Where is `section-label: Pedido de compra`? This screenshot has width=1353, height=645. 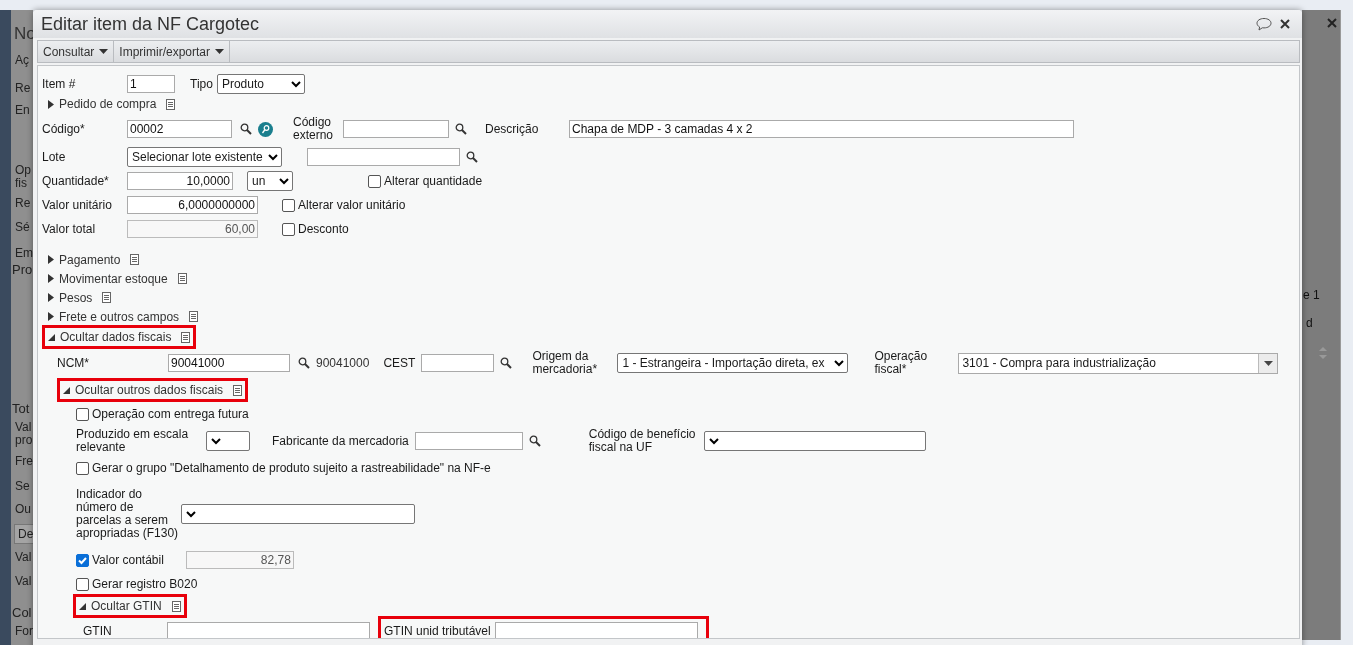 section-label: Pedido de compra is located at coordinates (108, 104).